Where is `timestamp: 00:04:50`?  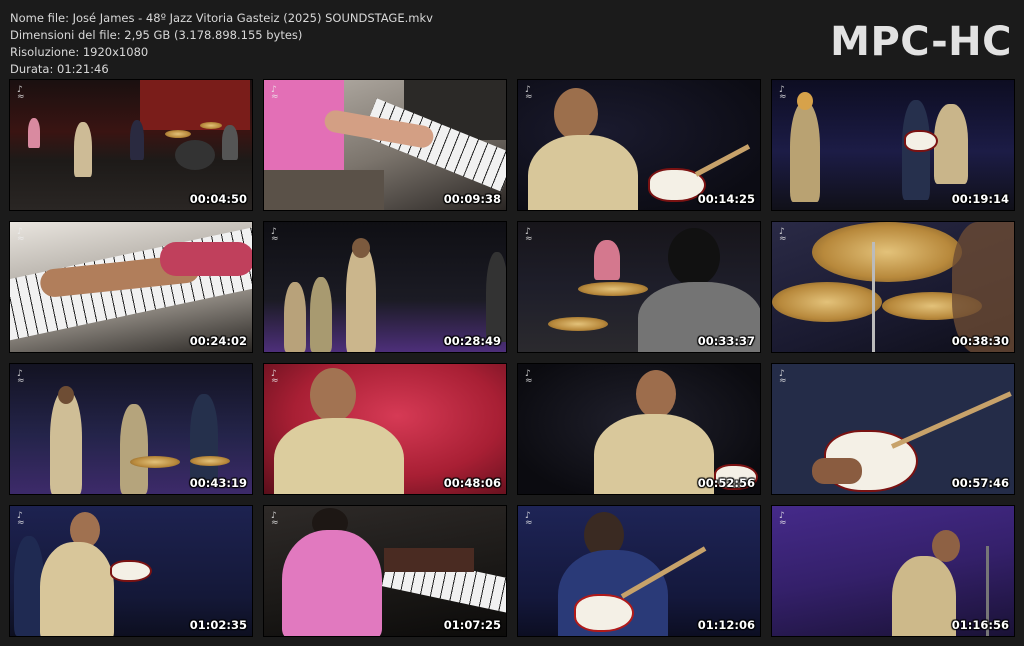 timestamp: 00:04:50 is located at coordinates (218, 199).